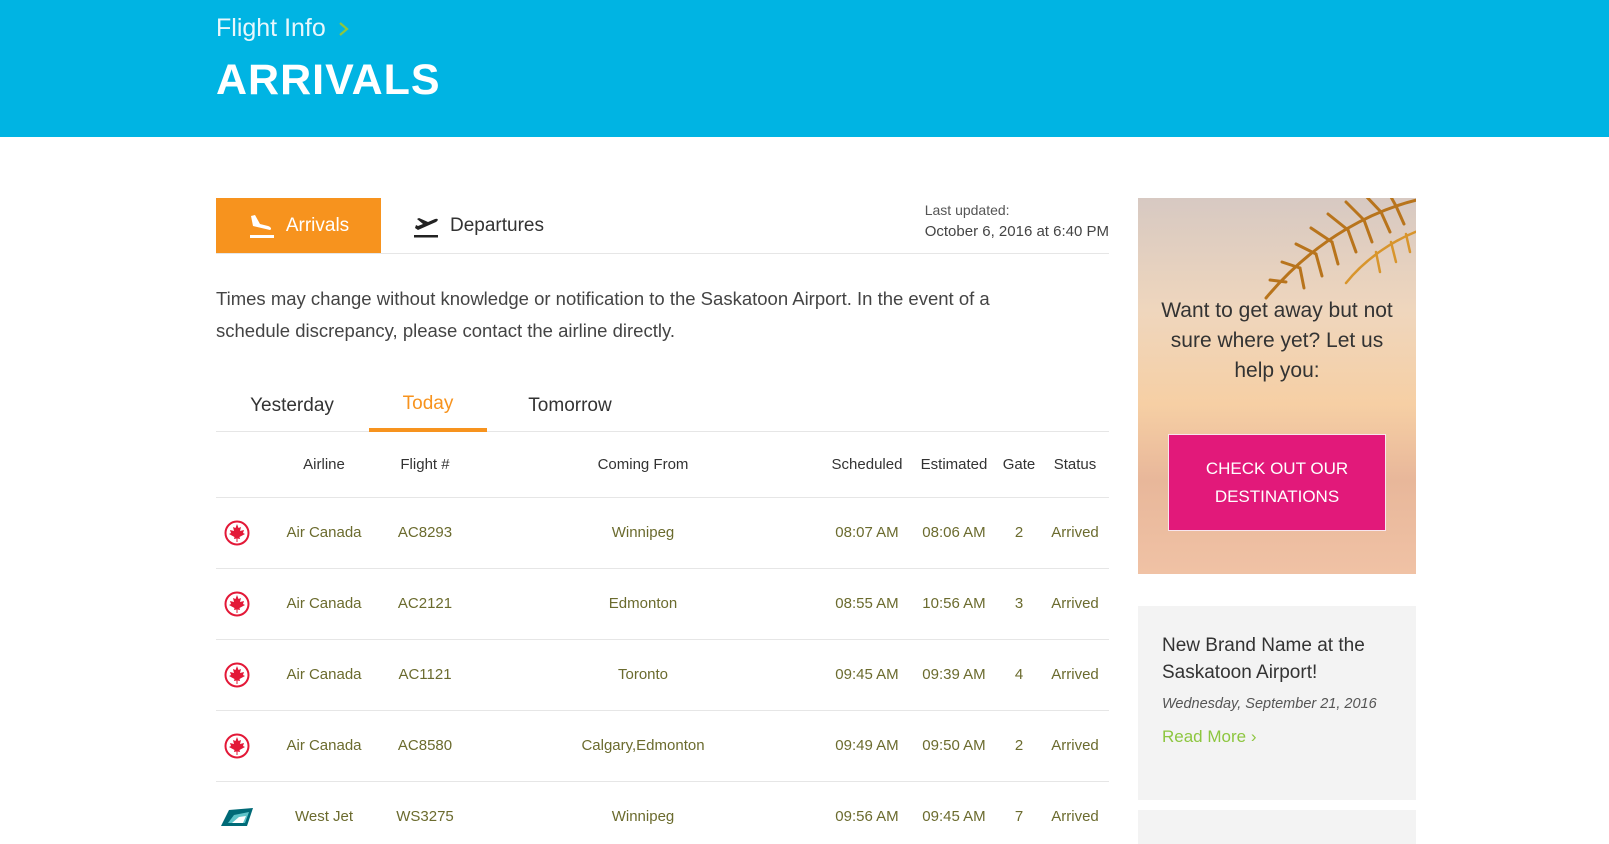  What do you see at coordinates (317, 225) in the screenshot?
I see `tab-arrivals-label: Arrivals` at bounding box center [317, 225].